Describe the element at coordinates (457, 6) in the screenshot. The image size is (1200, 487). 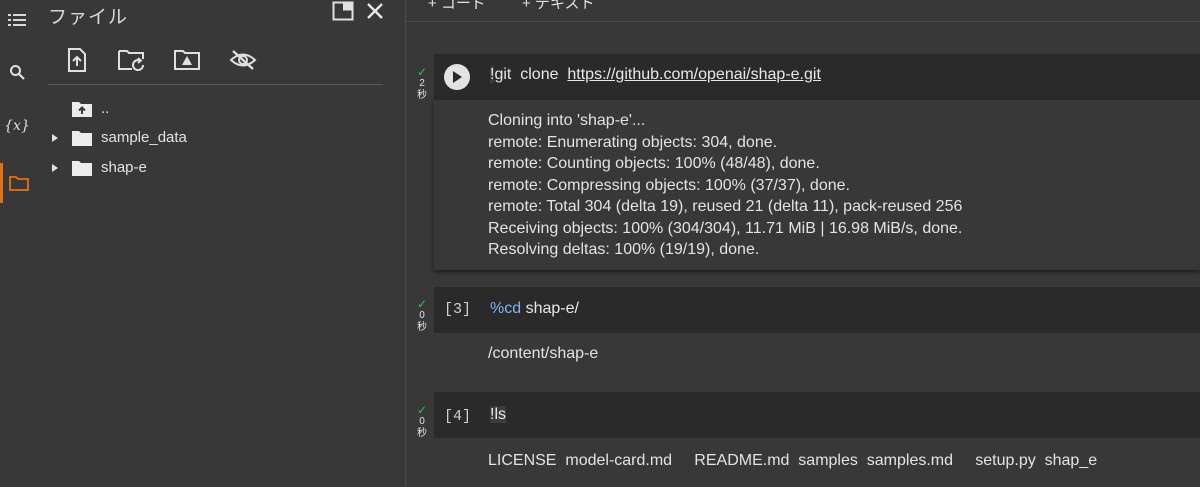
I see `add-code-button: + コード` at that location.